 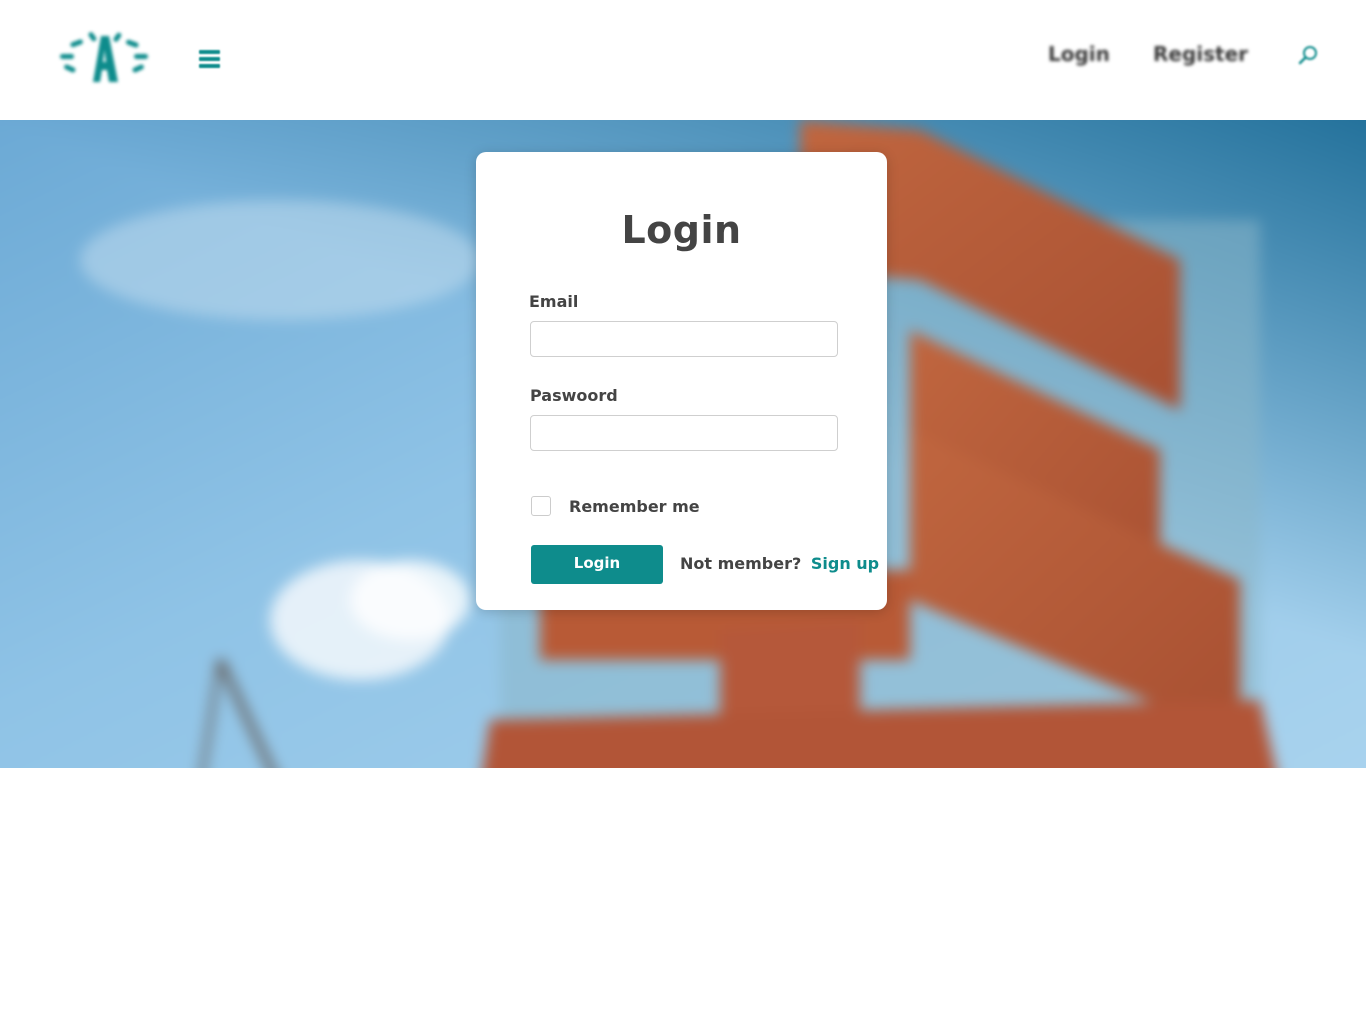 I want to click on remember-me-checkbox, so click(x=541, y=506).